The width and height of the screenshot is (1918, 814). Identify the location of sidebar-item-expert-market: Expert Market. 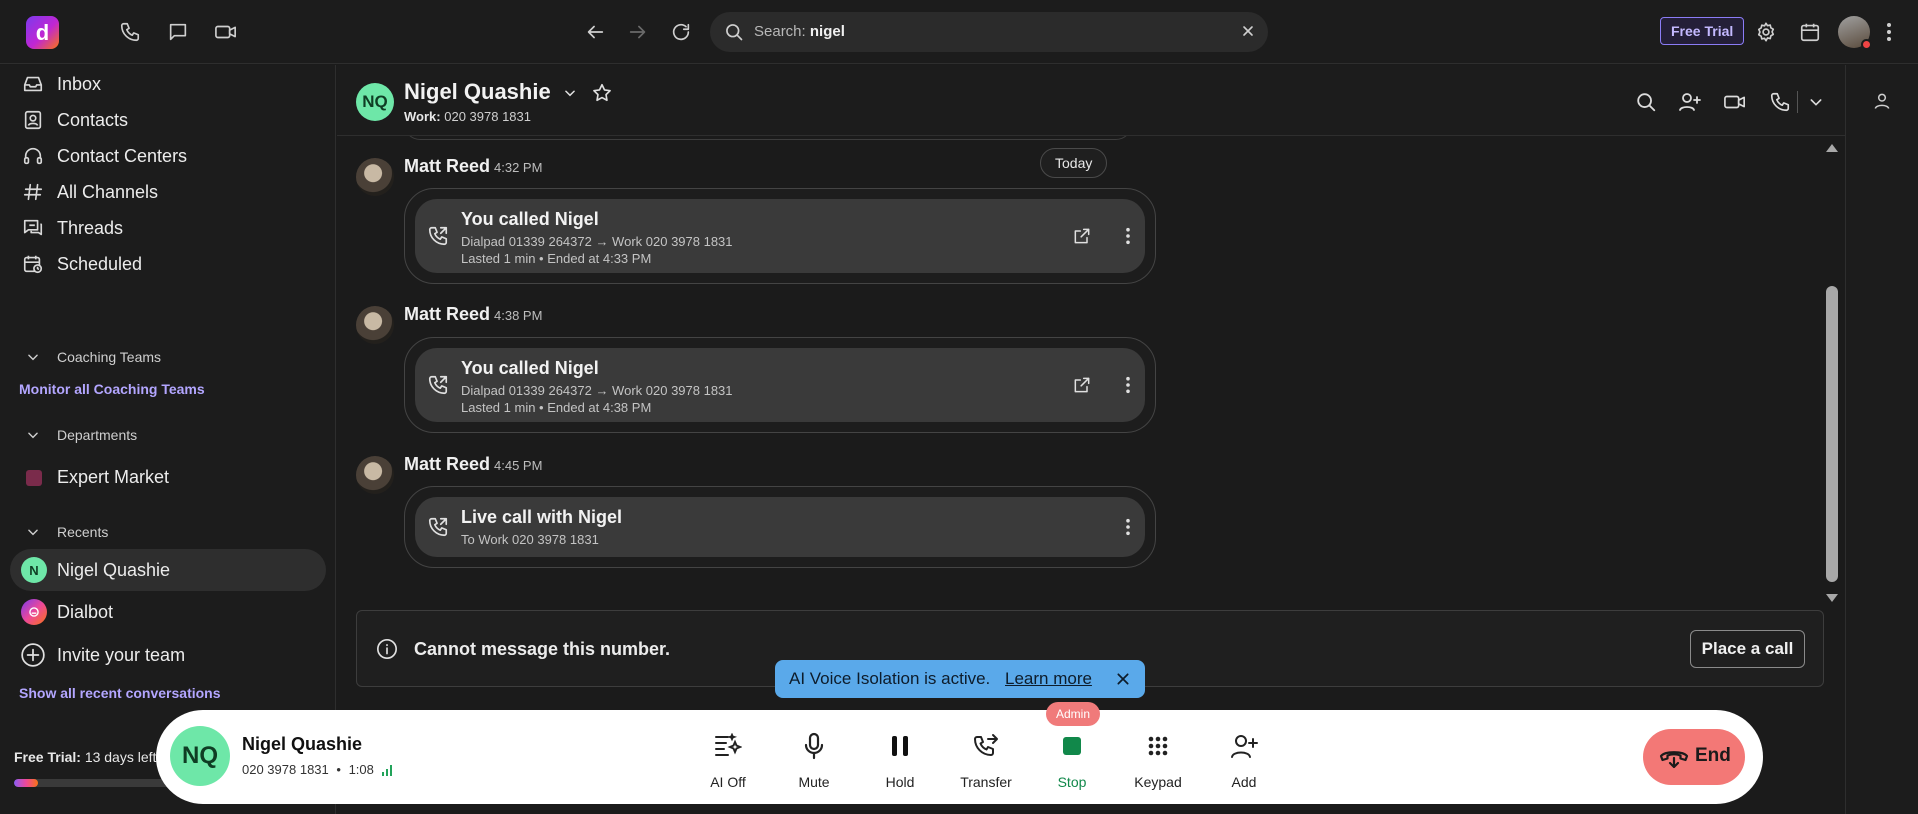
(168, 477).